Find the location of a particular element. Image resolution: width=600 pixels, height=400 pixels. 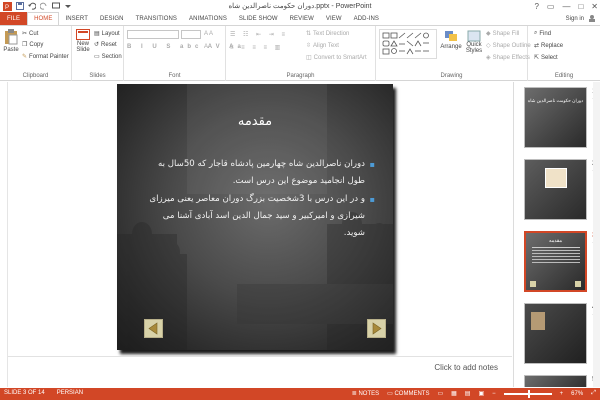

tab-slide-show: SLIDE SHOW is located at coordinates (258, 18).